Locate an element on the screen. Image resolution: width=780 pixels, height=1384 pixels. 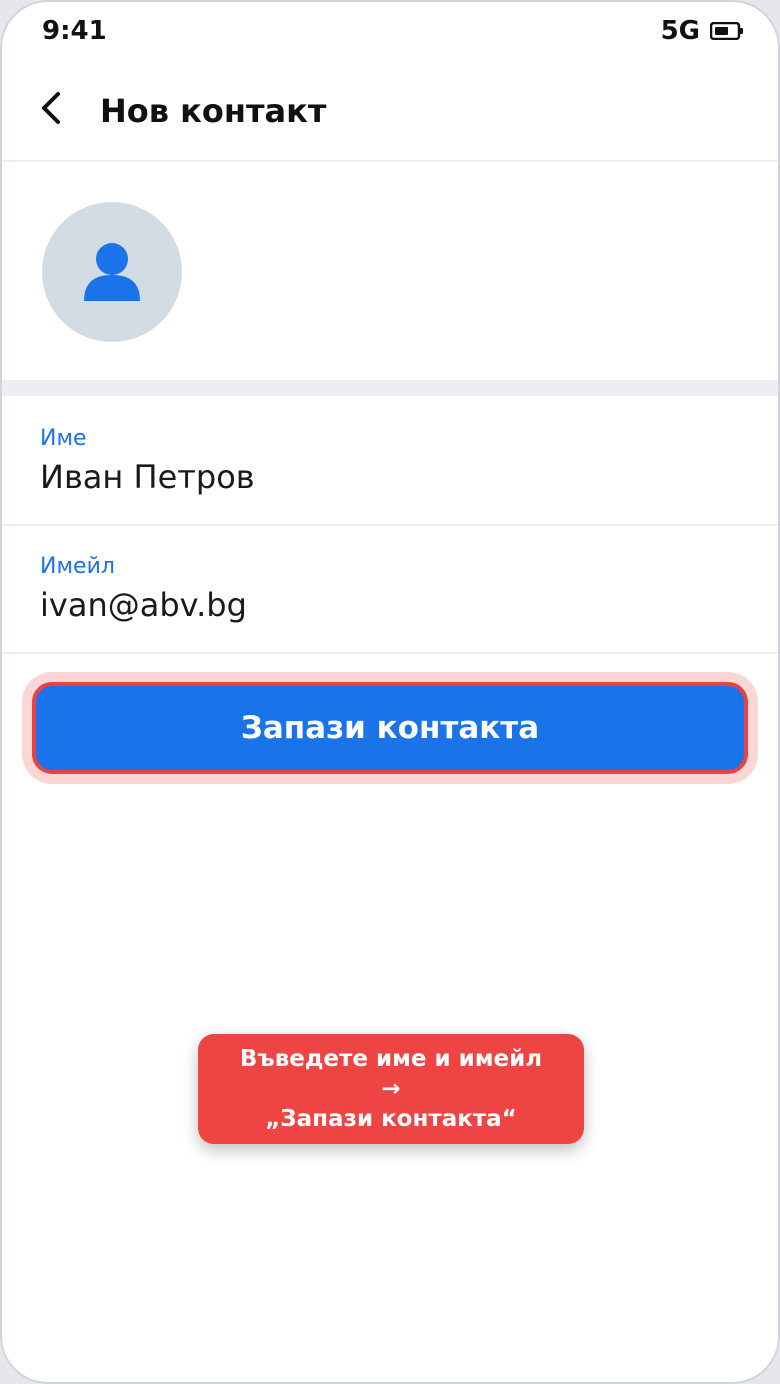
email-input is located at coordinates (380, 605).